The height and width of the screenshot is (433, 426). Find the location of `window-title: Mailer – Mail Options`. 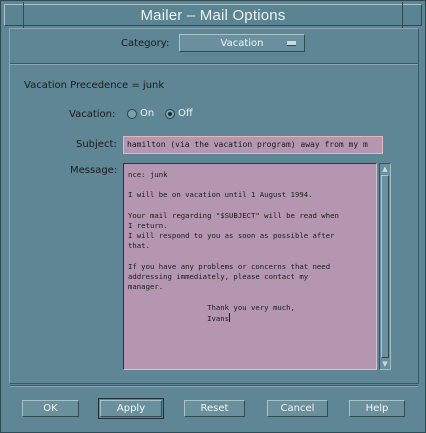

window-title: Mailer – Mail Options is located at coordinates (213, 15).